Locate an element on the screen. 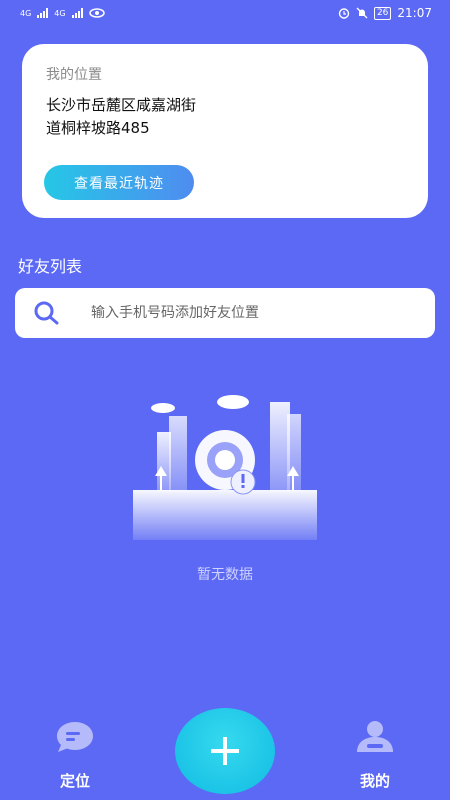  nav-label-locate: 定位 is located at coordinates (74, 781).